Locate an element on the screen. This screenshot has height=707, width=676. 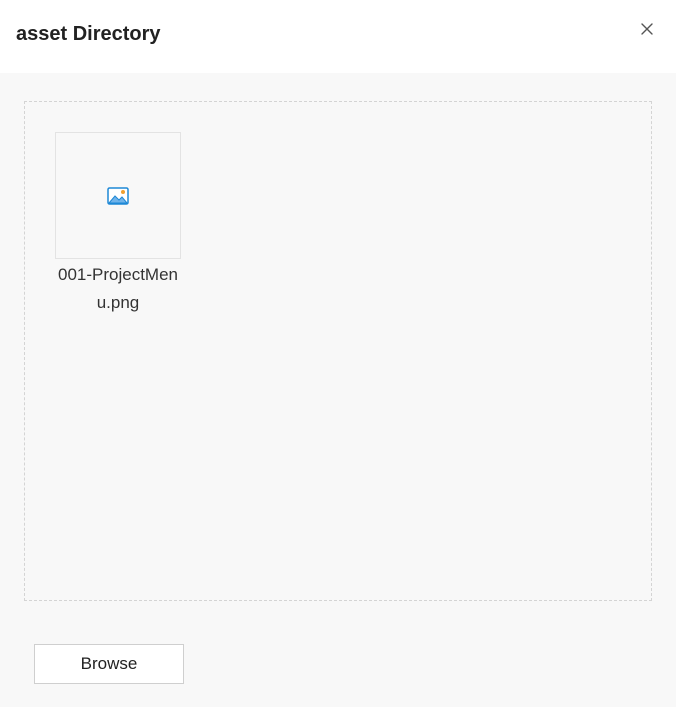
file-name-label: 001-ProjectMenu.png is located at coordinates (117, 288).